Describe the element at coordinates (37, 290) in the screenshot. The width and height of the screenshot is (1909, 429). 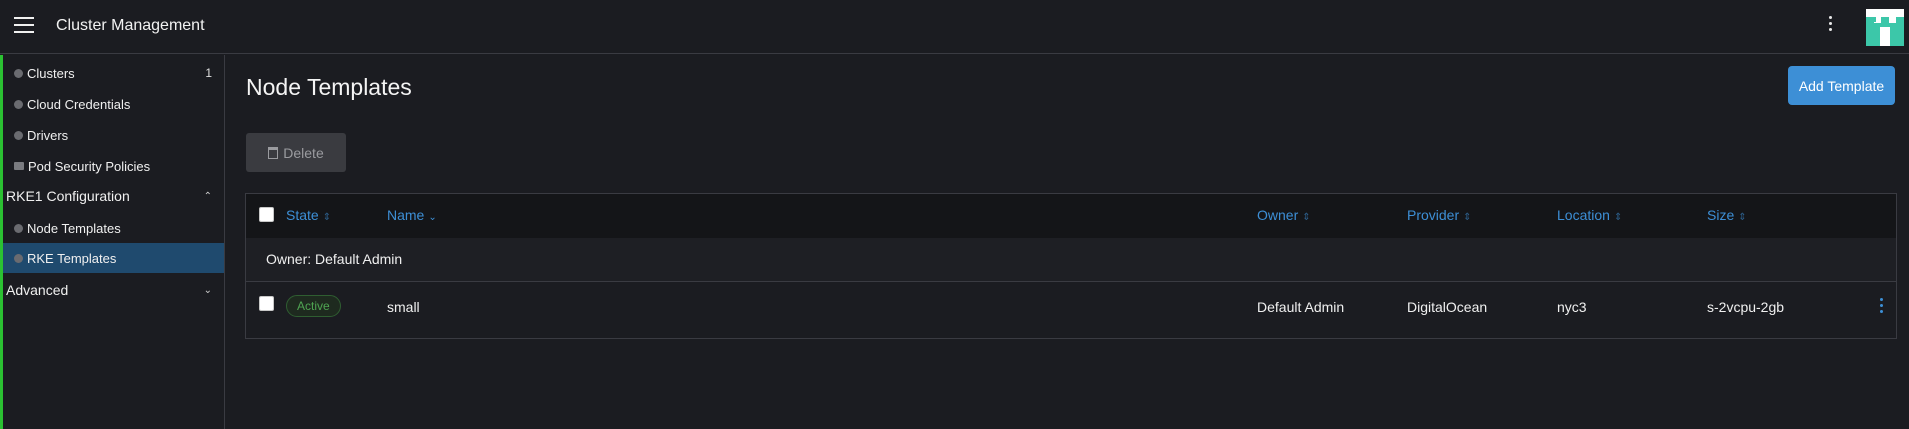
I see `sidebar-group-label: Advanced` at that location.